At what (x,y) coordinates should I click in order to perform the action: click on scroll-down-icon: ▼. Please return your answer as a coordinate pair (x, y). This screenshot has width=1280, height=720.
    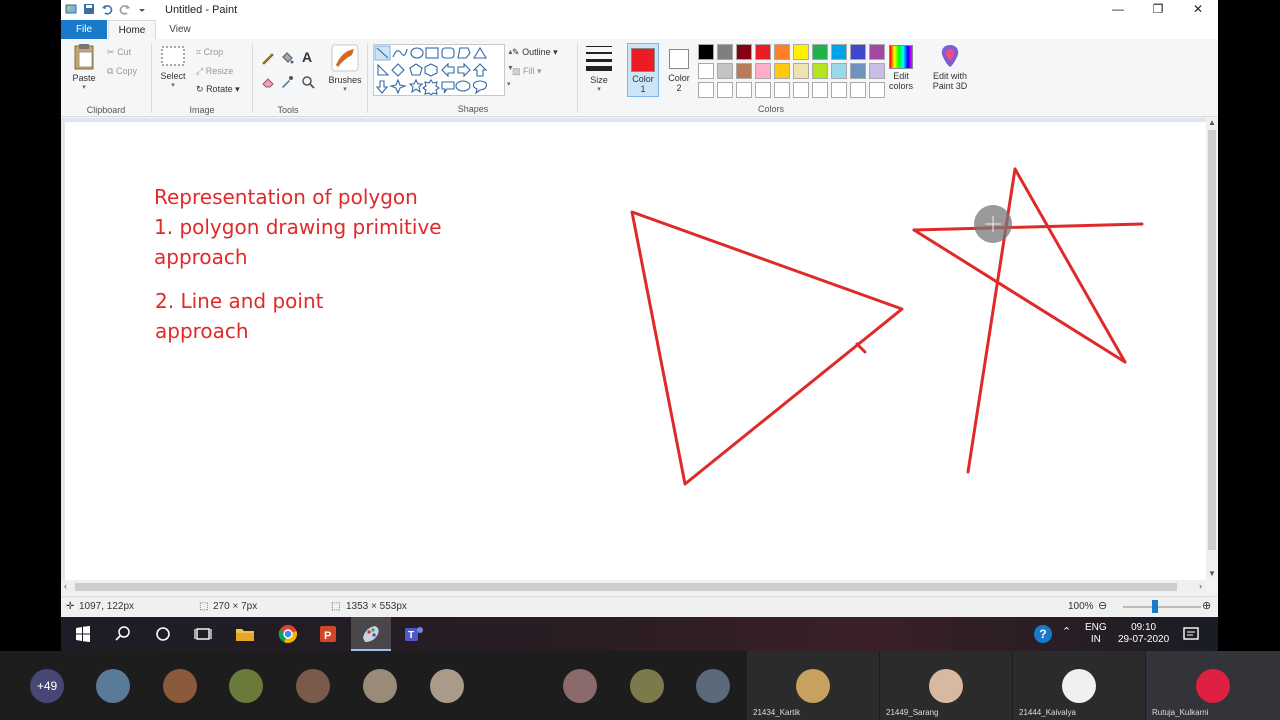
    Looking at the image, I should click on (1212, 573).